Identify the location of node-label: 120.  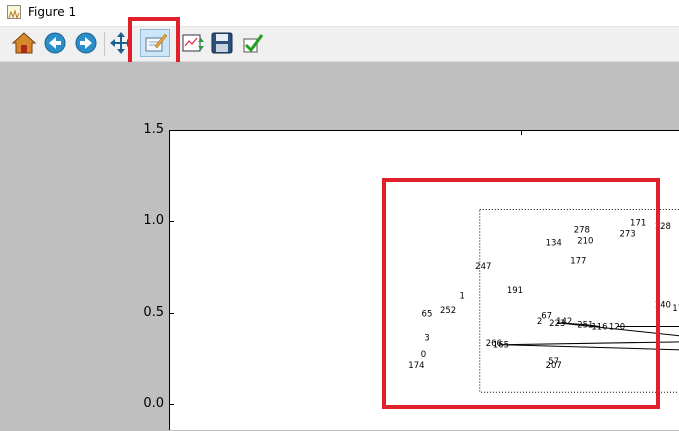
(617, 327).